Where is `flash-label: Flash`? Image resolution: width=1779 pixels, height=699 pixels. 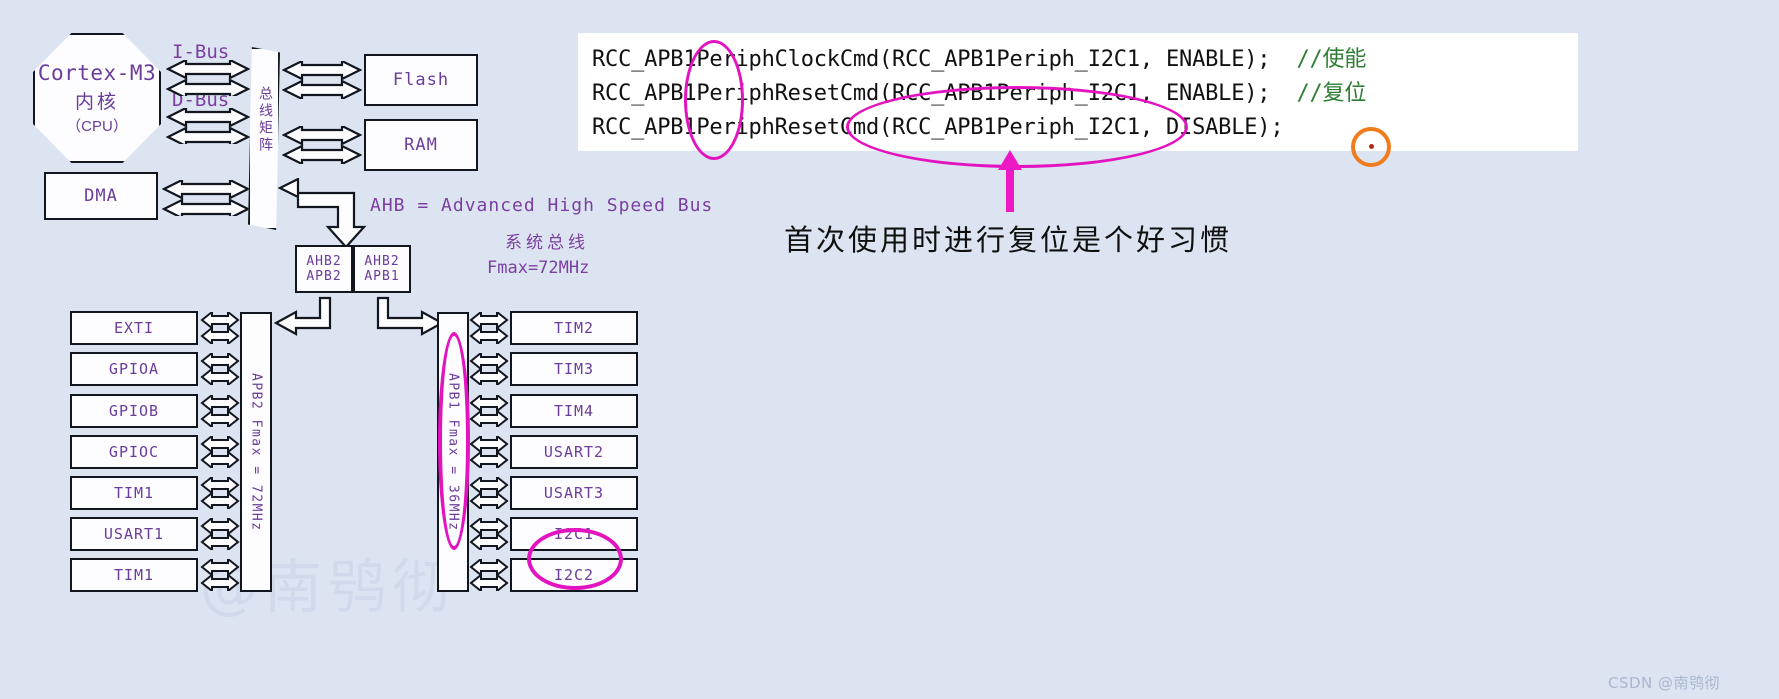
flash-label: Flash is located at coordinates (421, 80).